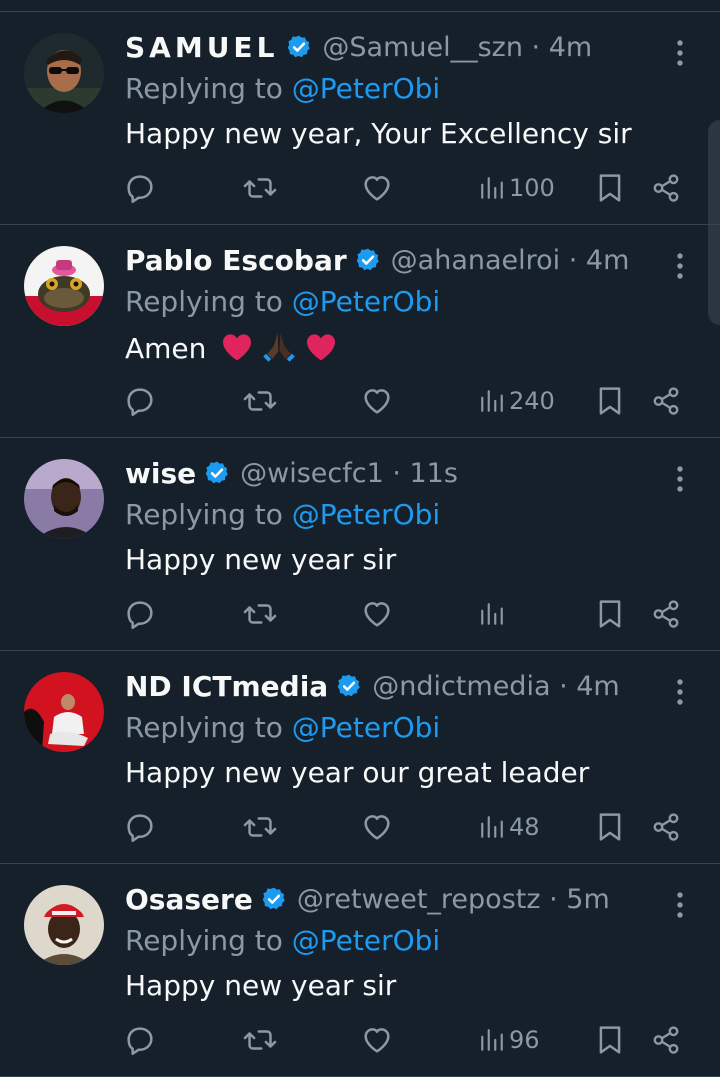 The width and height of the screenshot is (720, 1077). I want to click on action-bar: 100, so click(360, 188).